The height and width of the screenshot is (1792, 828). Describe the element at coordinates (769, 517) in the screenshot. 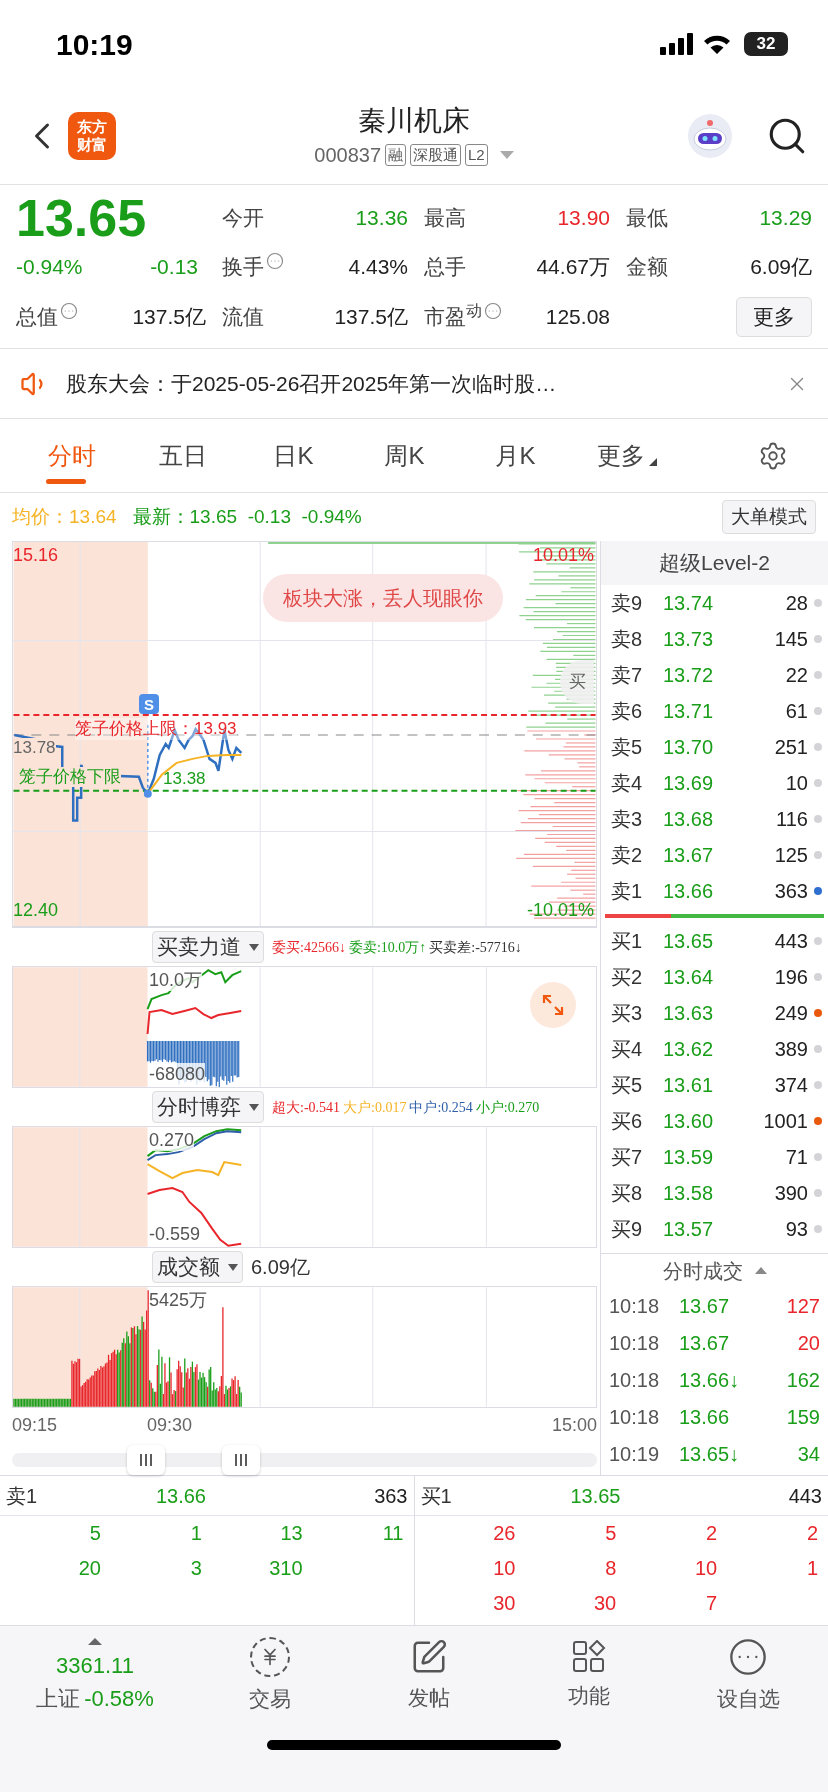

I see `big-order-mode-button: 大单模式` at that location.